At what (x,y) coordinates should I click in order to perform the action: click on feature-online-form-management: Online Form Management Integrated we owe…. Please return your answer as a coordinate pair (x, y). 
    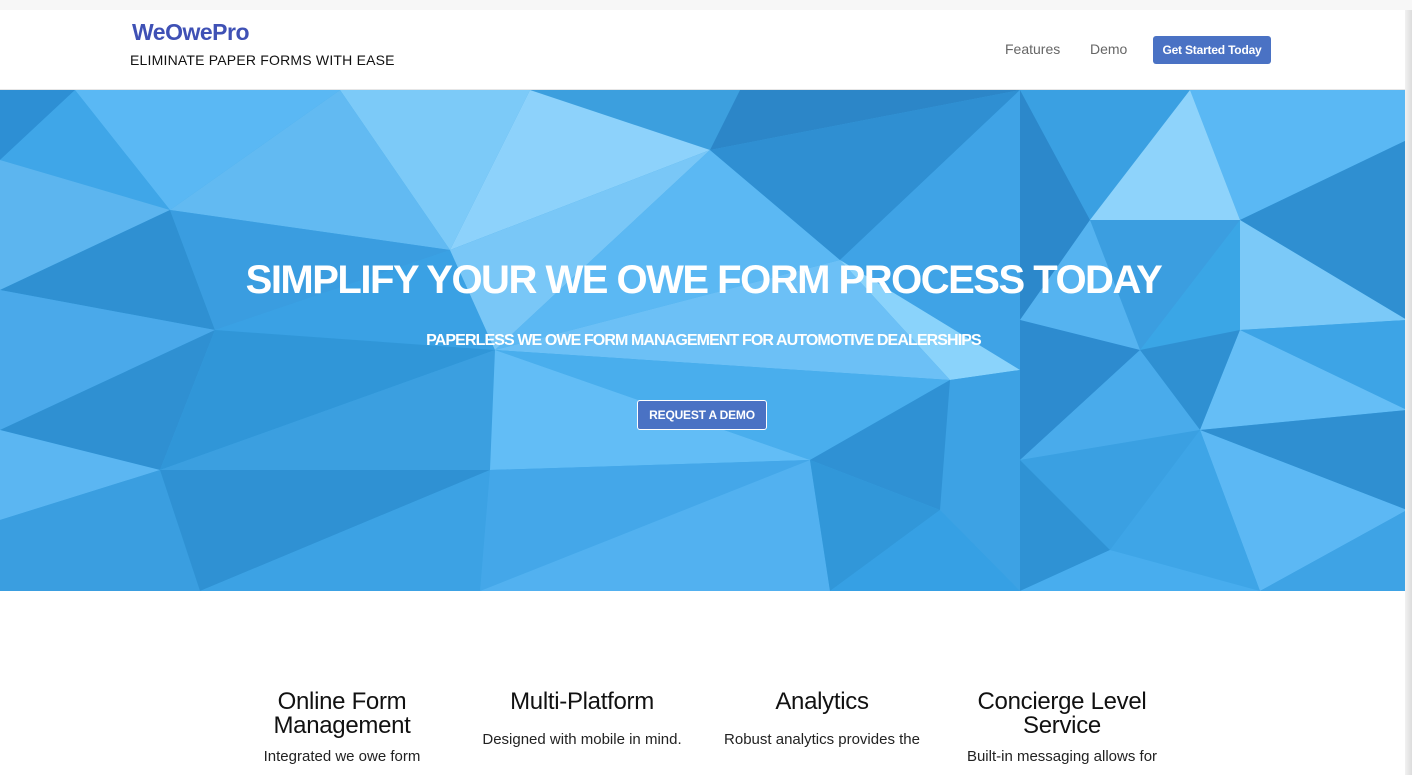
    Looking at the image, I should click on (342, 727).